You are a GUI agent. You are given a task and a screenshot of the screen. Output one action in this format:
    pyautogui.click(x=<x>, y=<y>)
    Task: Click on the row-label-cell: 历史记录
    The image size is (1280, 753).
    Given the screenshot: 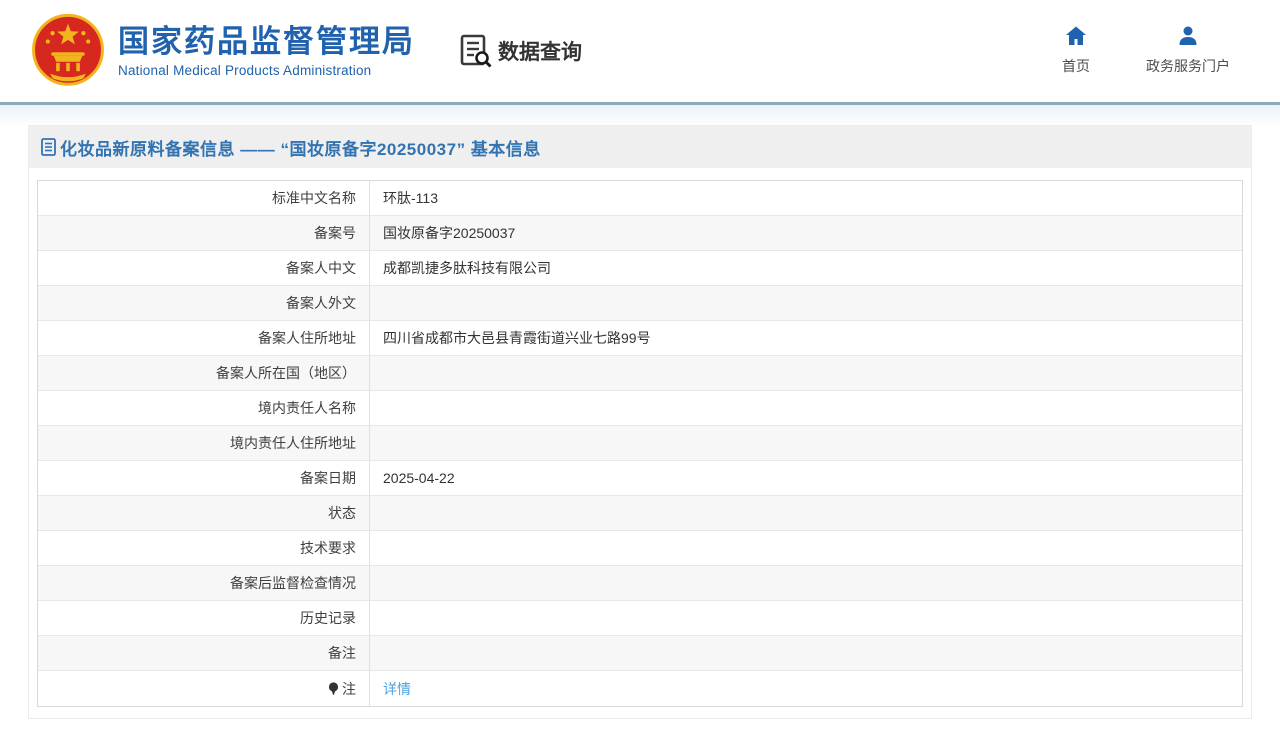 What is the action you would take?
    pyautogui.click(x=204, y=618)
    